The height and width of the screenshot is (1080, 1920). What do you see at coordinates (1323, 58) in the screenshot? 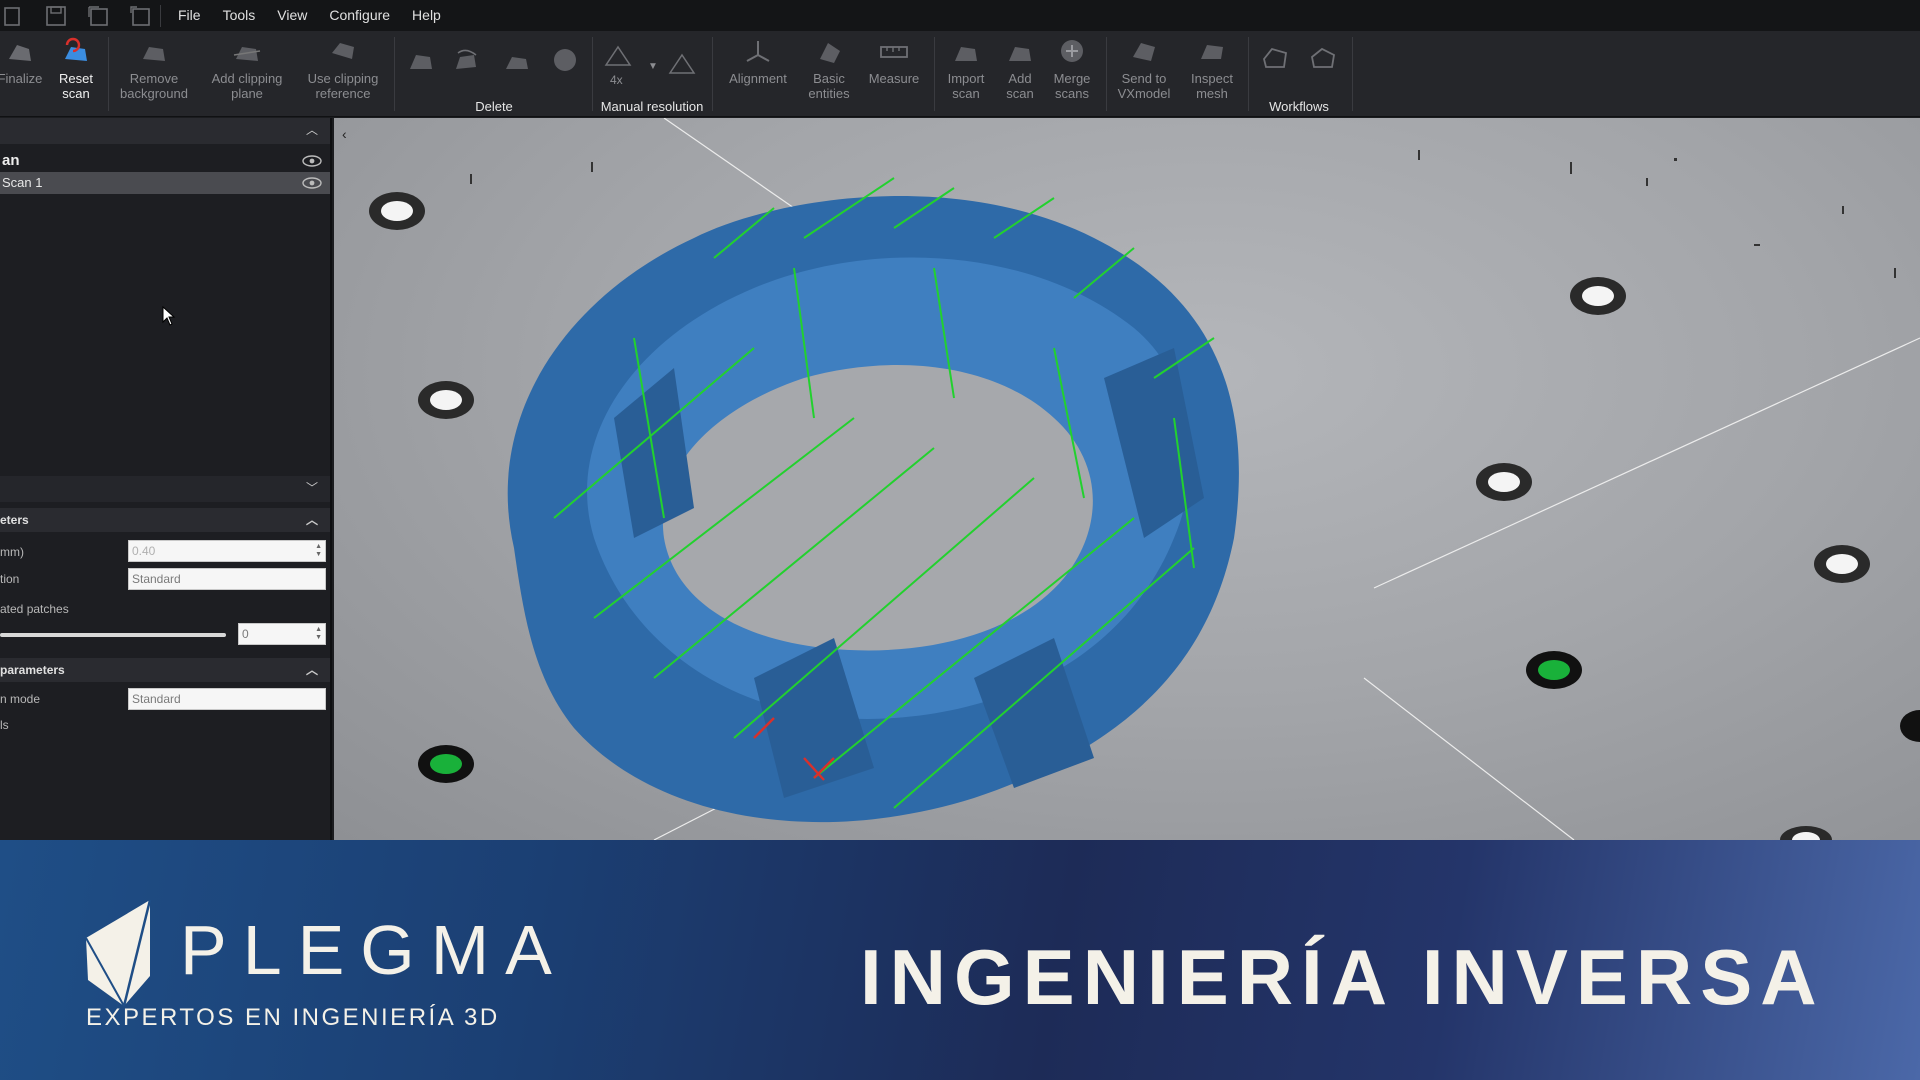
I see `workflow-mesh-icon` at bounding box center [1323, 58].